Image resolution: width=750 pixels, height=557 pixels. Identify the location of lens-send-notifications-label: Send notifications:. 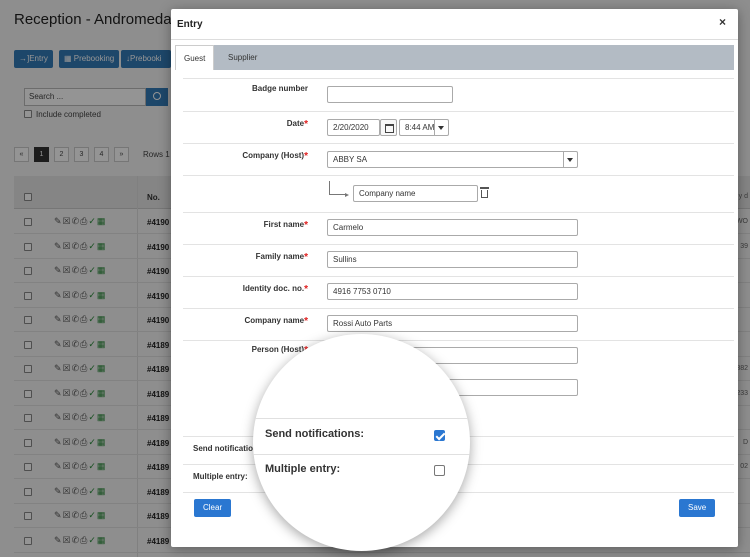
(314, 434).